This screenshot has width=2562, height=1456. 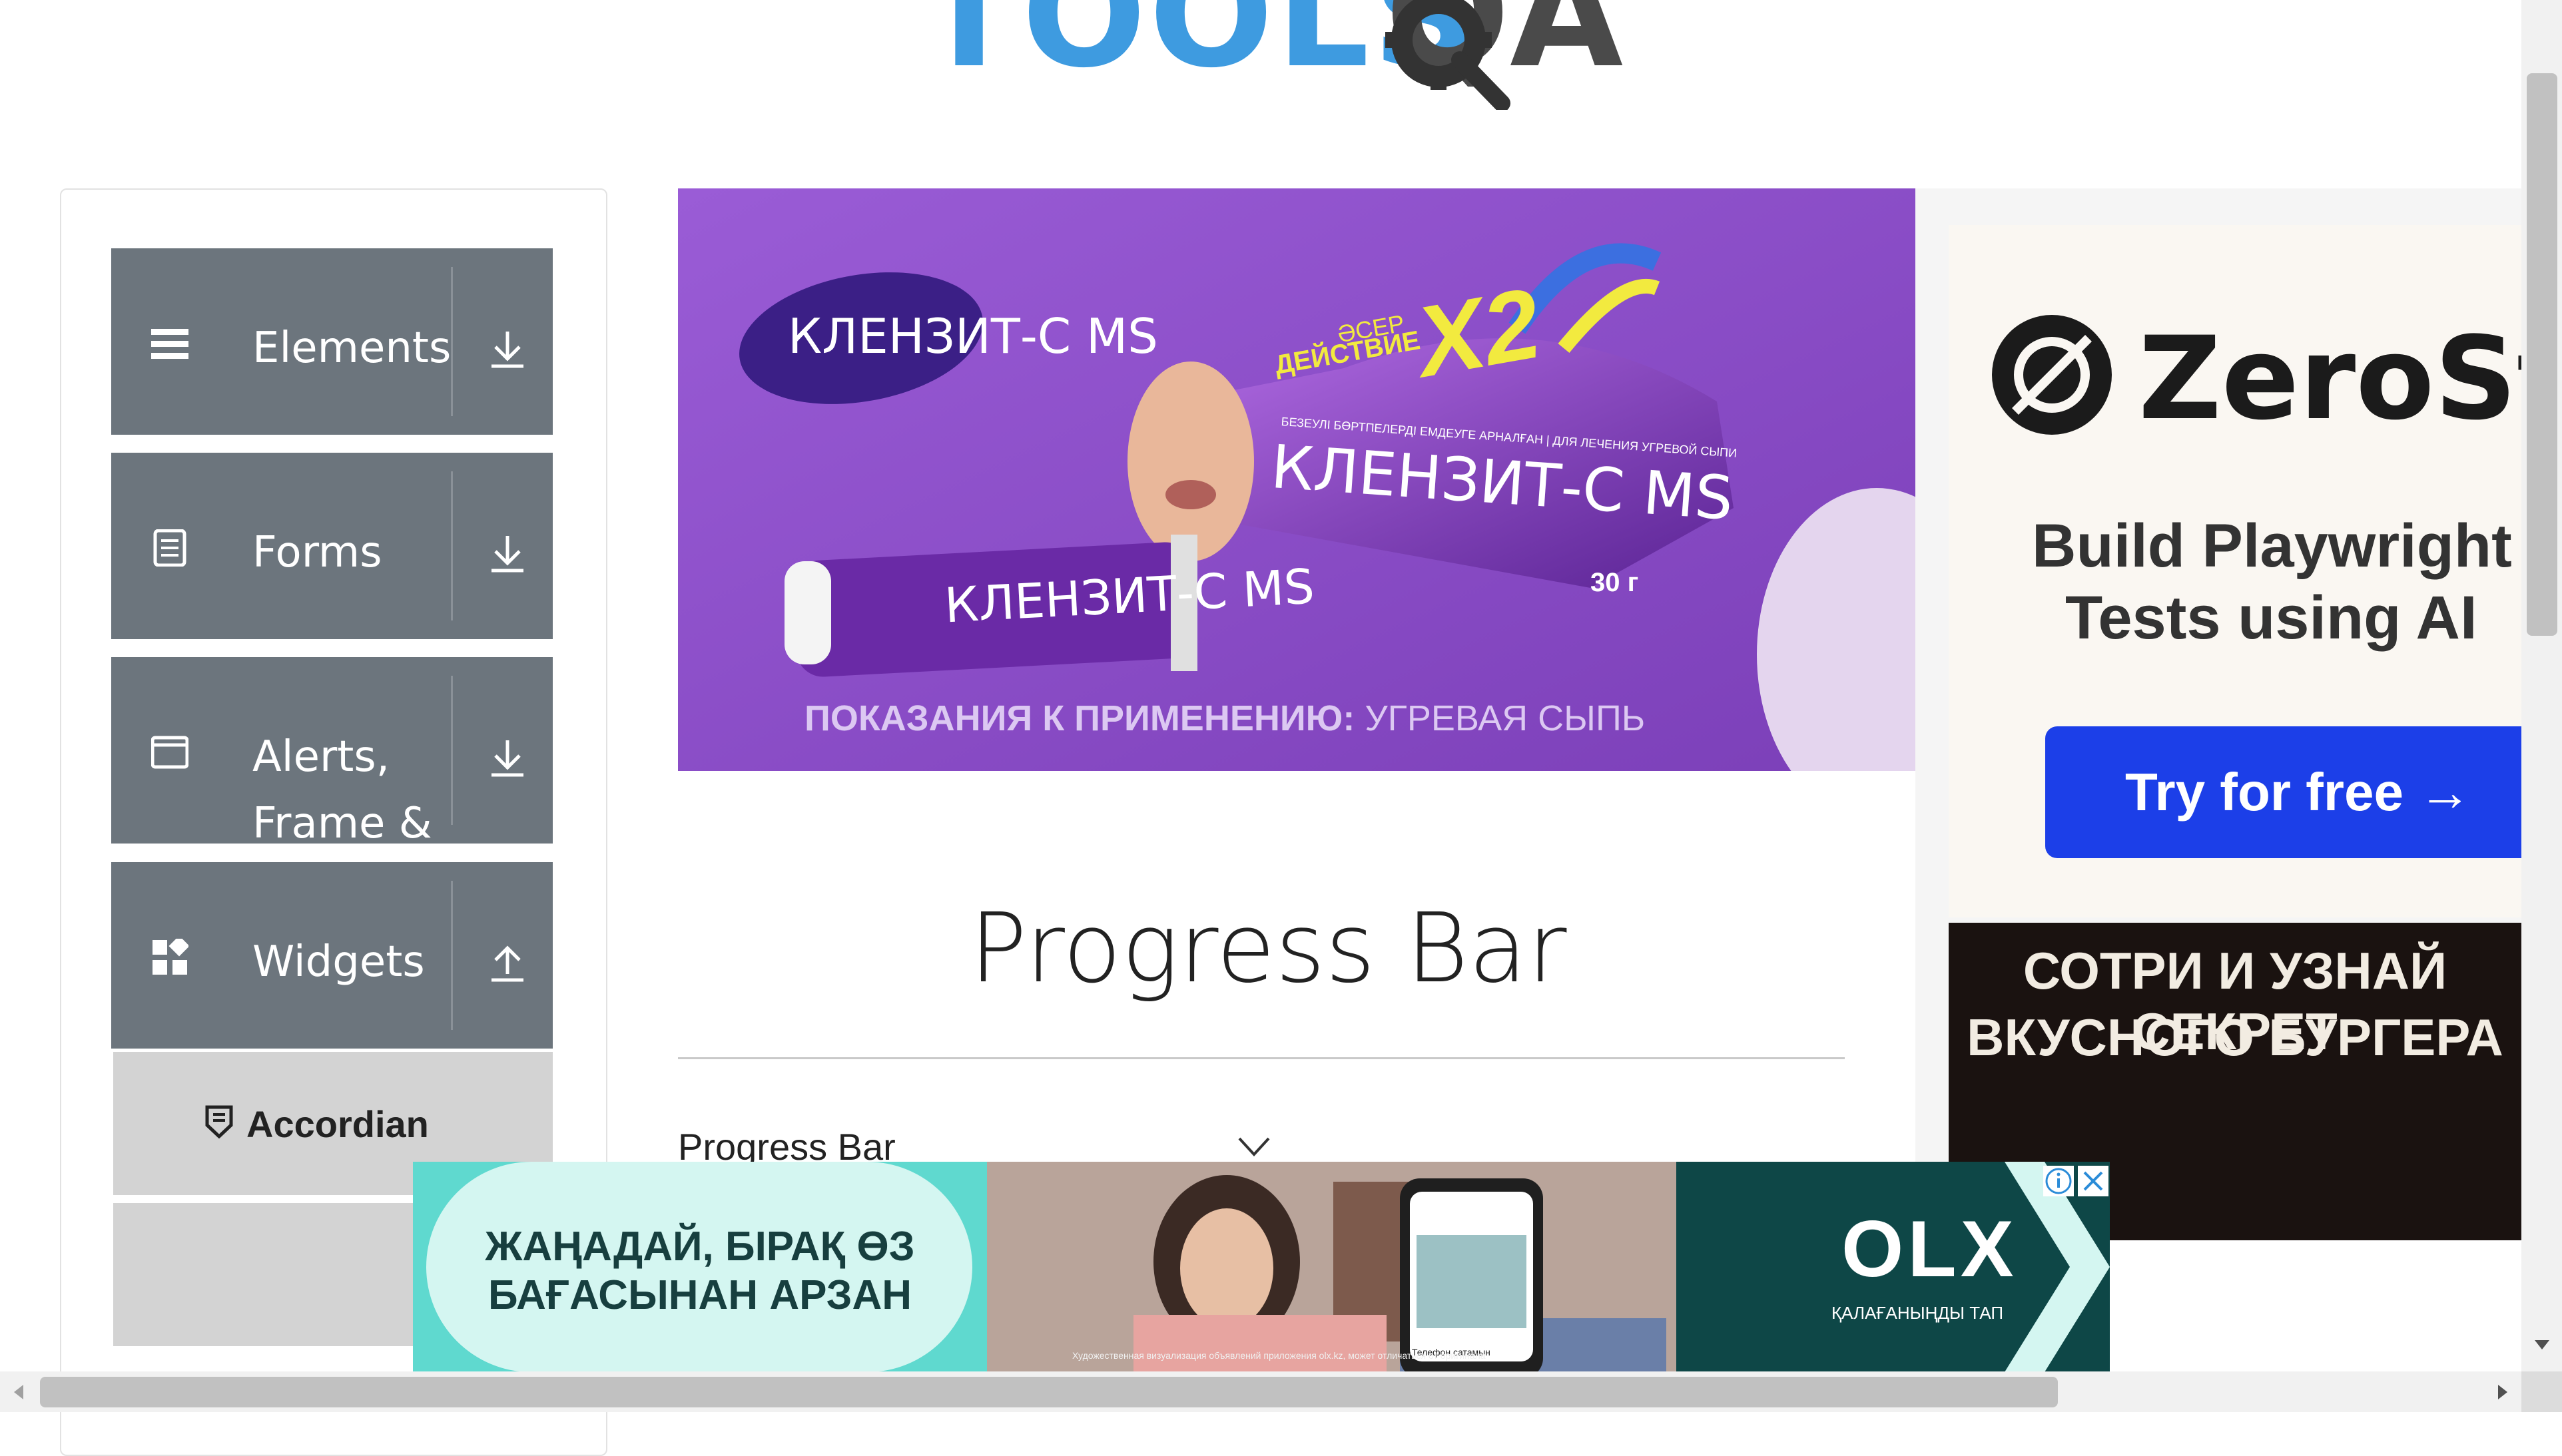 What do you see at coordinates (2052, 375) in the screenshot?
I see `zerostep-logo-icon` at bounding box center [2052, 375].